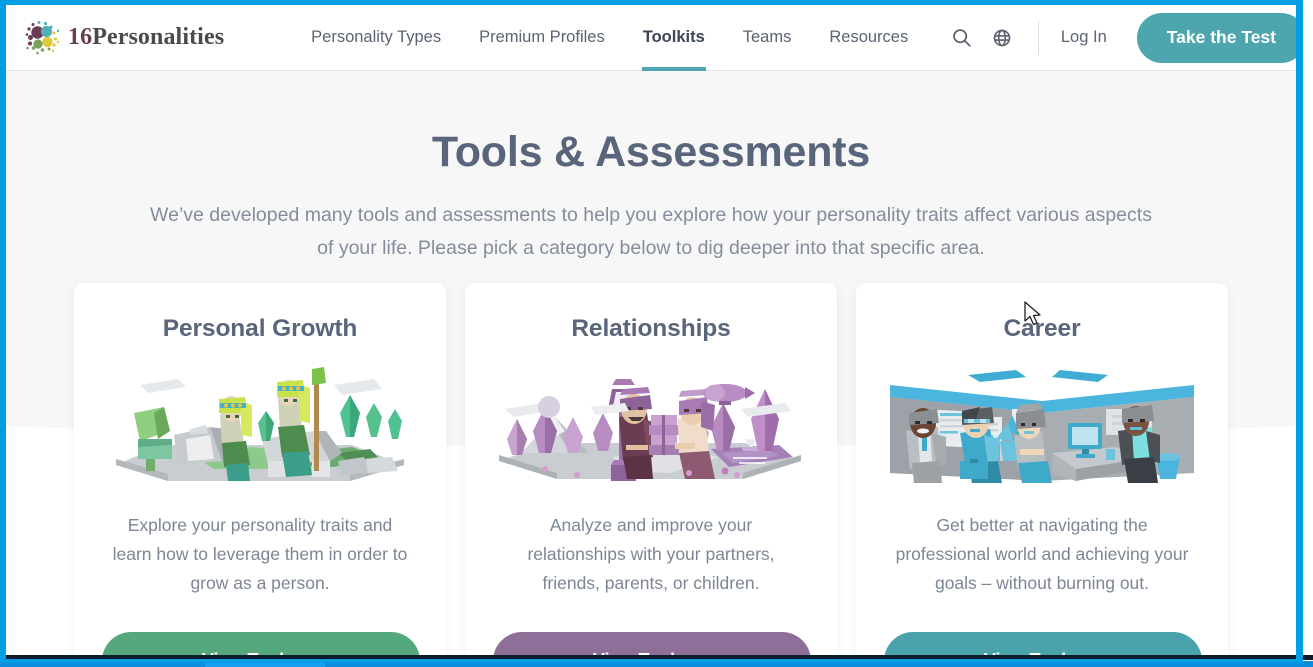 The height and width of the screenshot is (667, 1313). I want to click on login-link: Log In, so click(1084, 37).